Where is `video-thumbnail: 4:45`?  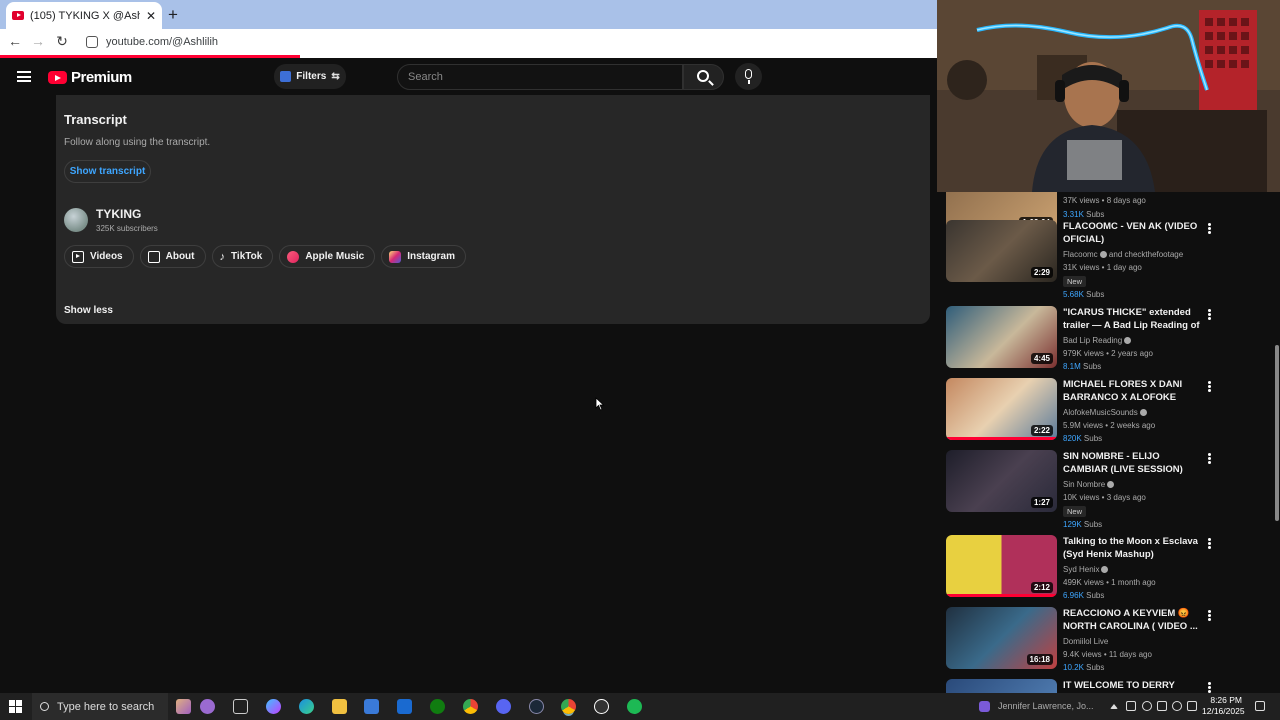
video-thumbnail: 4:45 is located at coordinates (1001, 337).